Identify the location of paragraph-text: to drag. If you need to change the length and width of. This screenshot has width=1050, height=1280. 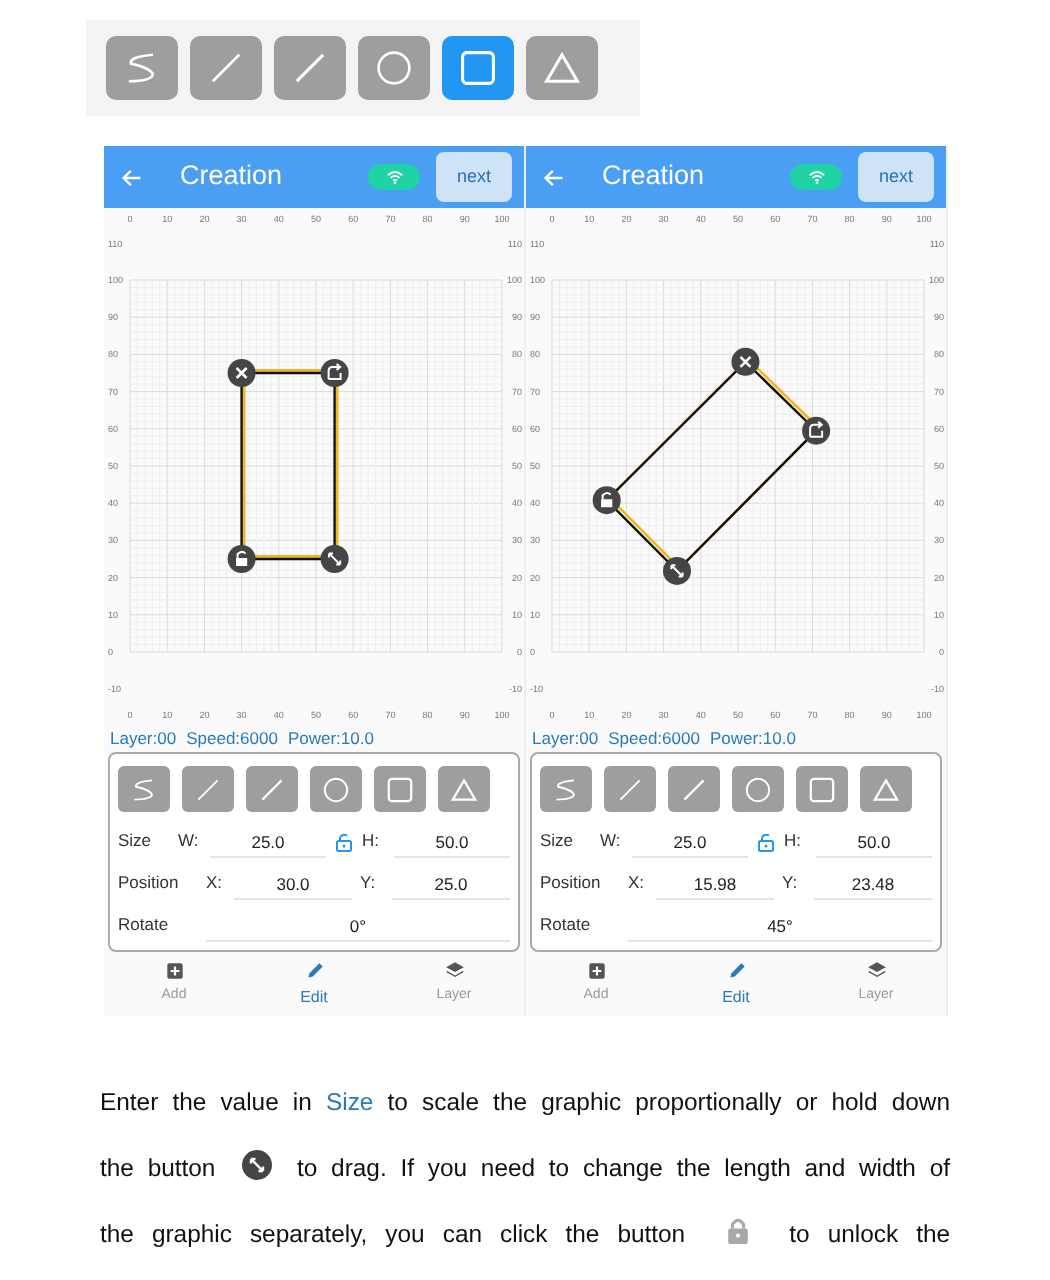
(623, 1168).